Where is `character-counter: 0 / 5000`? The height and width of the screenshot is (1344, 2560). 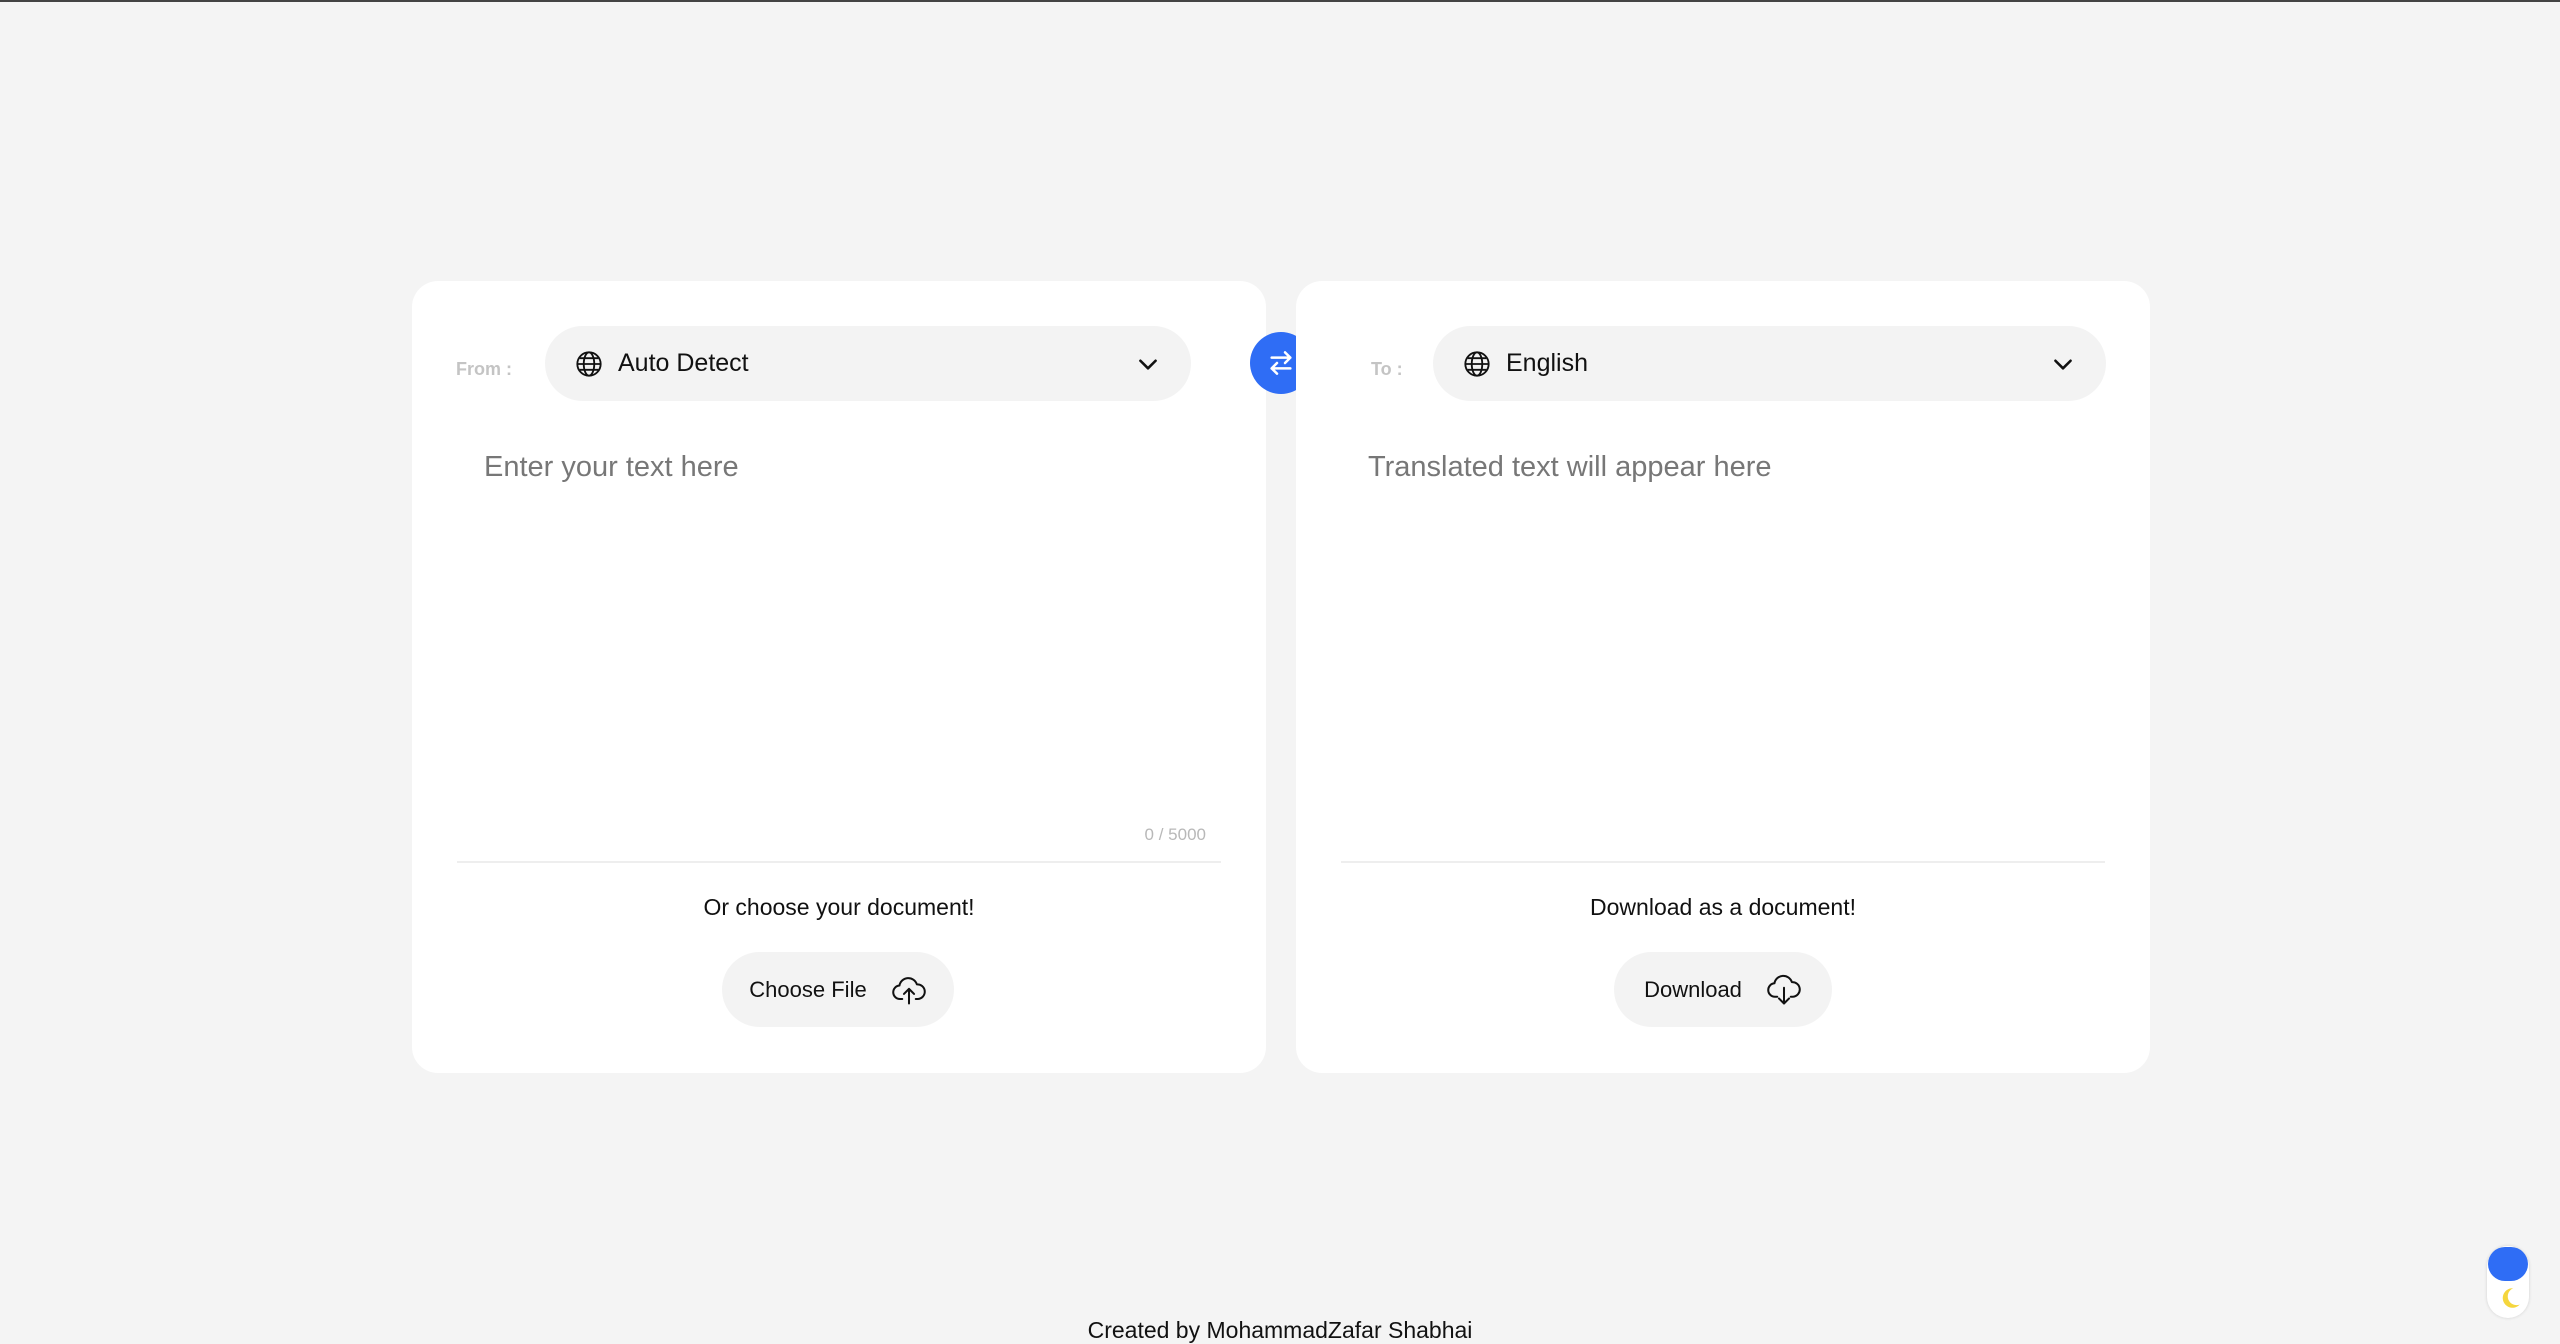 character-counter: 0 / 5000 is located at coordinates (1175, 834).